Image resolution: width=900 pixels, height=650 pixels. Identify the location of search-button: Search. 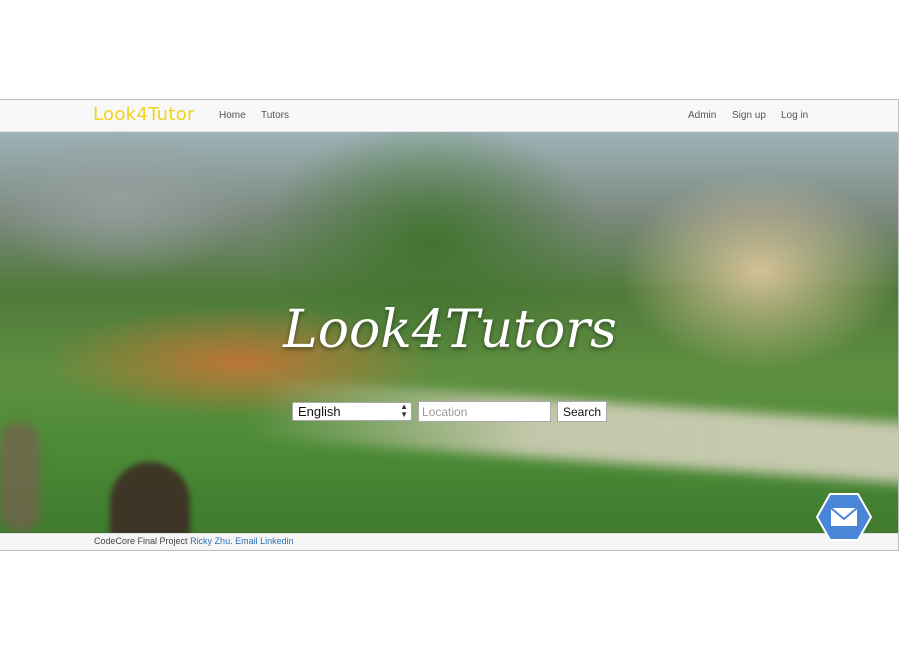
(582, 411).